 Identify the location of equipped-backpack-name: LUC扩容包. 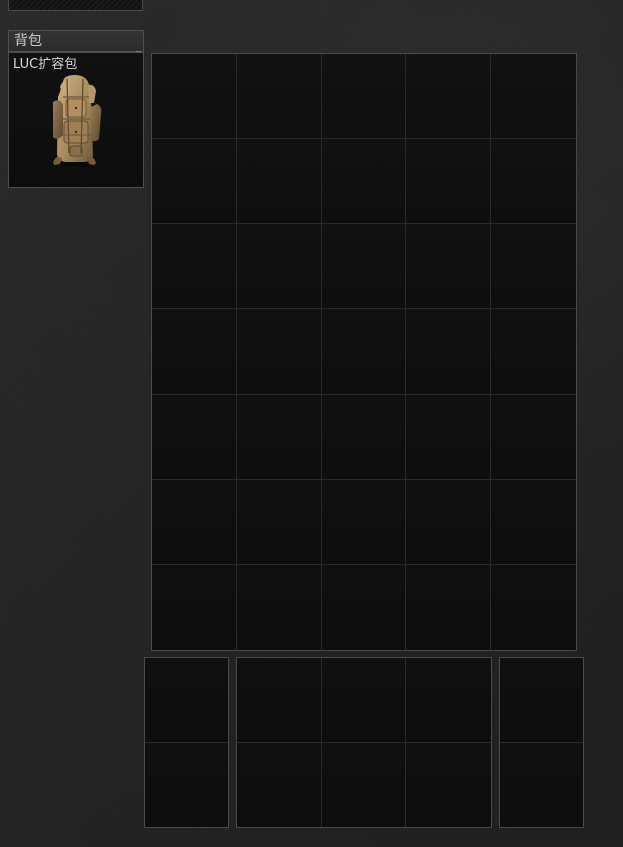
(45, 64).